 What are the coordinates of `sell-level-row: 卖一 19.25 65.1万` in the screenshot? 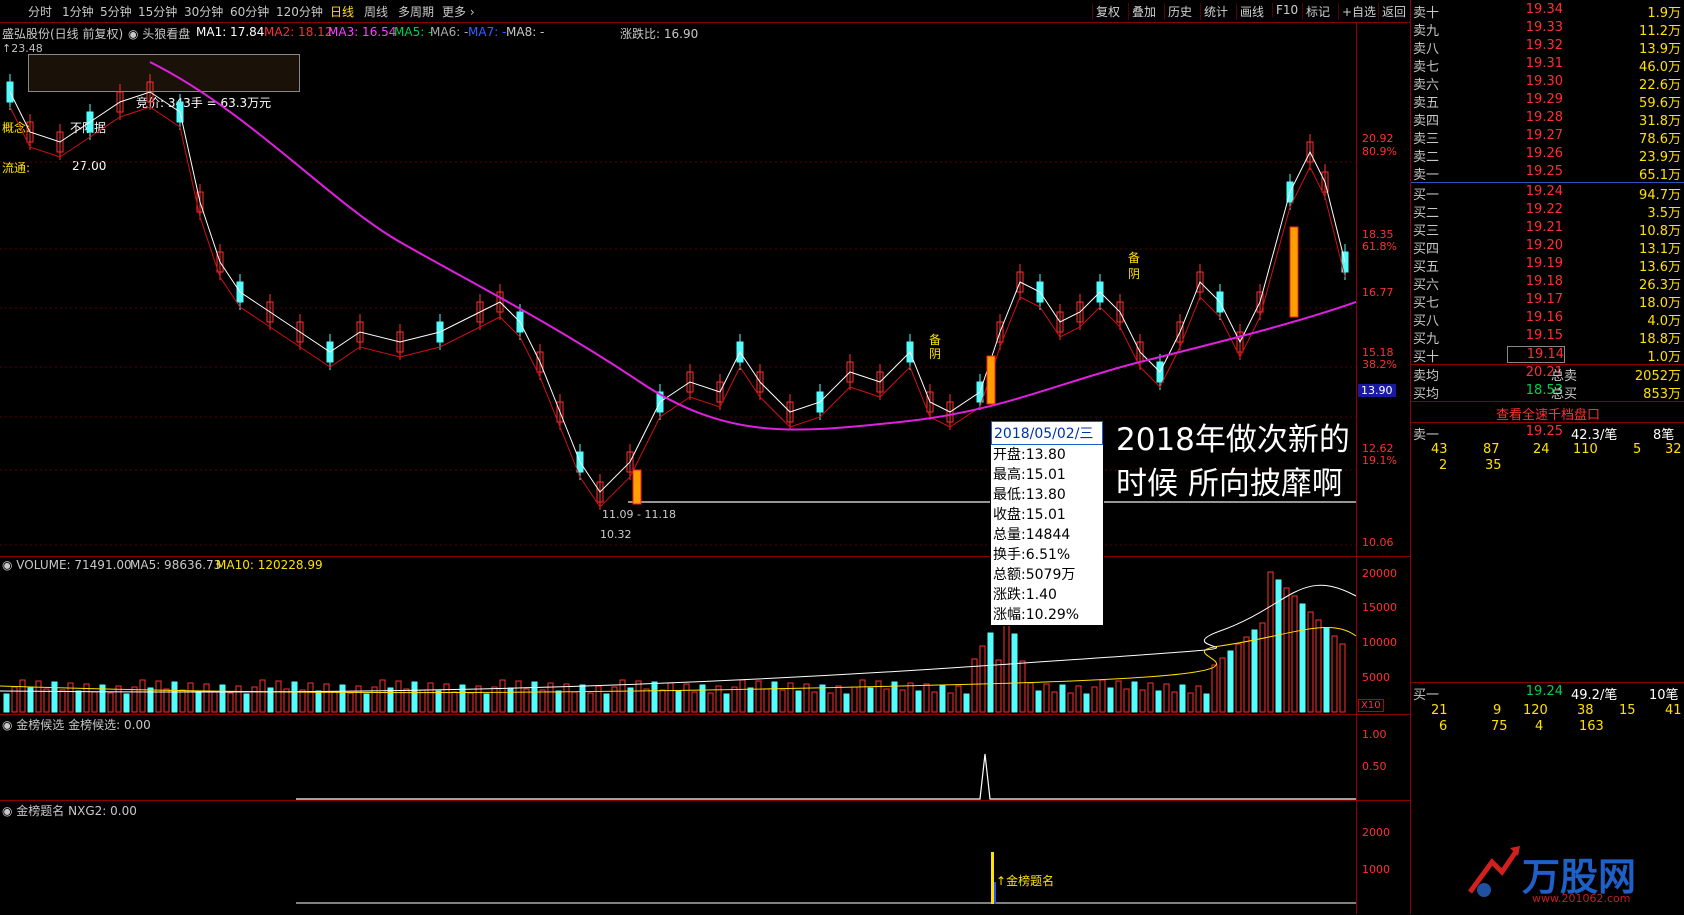 It's located at (1547, 173).